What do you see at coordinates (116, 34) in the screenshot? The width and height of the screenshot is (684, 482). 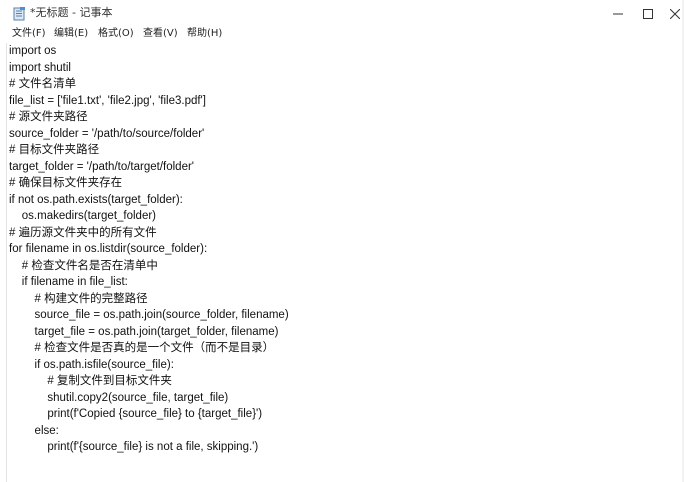 I see `menu-format: 格式(O)` at bounding box center [116, 34].